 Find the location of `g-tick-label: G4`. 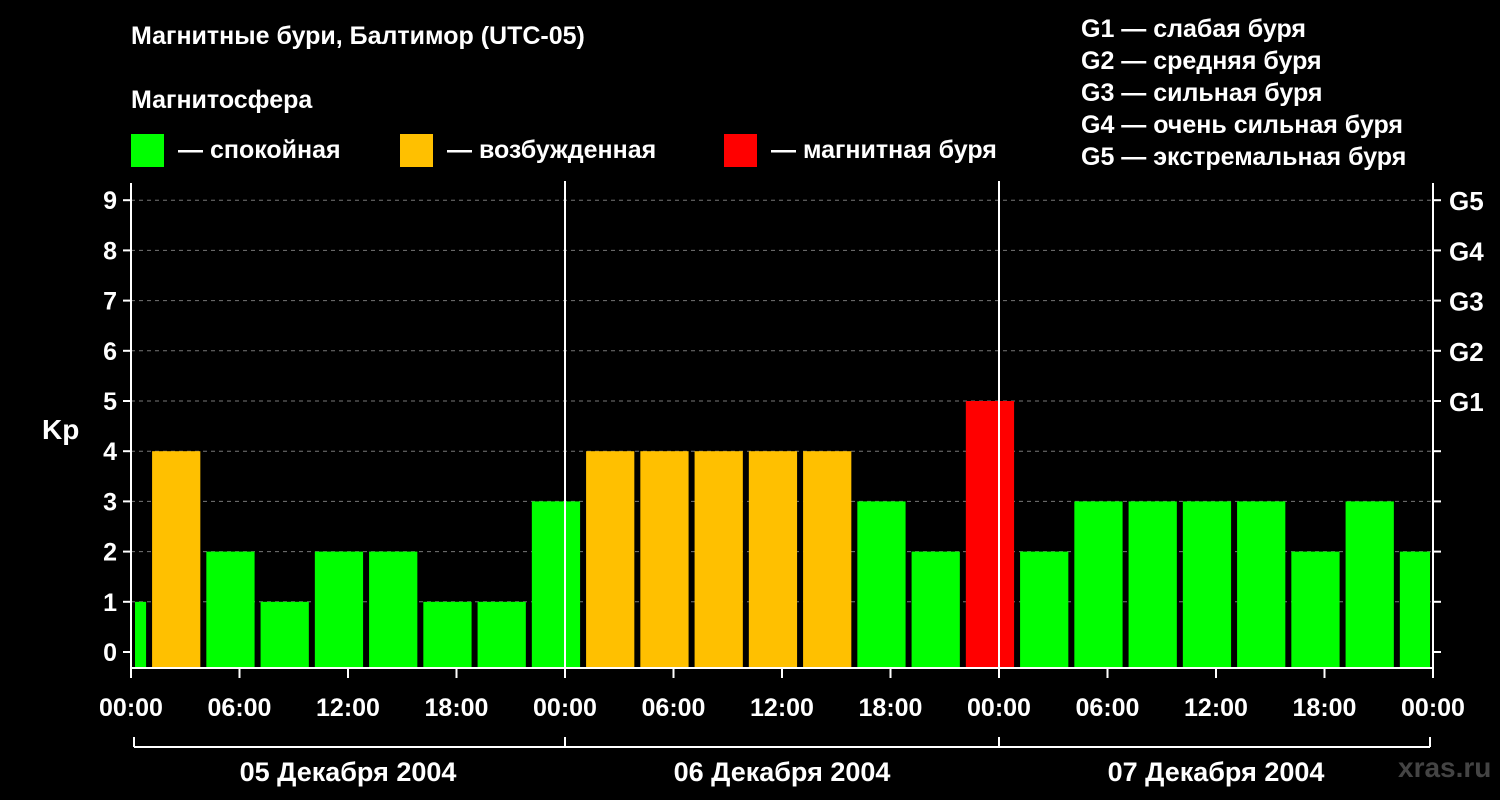

g-tick-label: G4 is located at coordinates (1466, 251).